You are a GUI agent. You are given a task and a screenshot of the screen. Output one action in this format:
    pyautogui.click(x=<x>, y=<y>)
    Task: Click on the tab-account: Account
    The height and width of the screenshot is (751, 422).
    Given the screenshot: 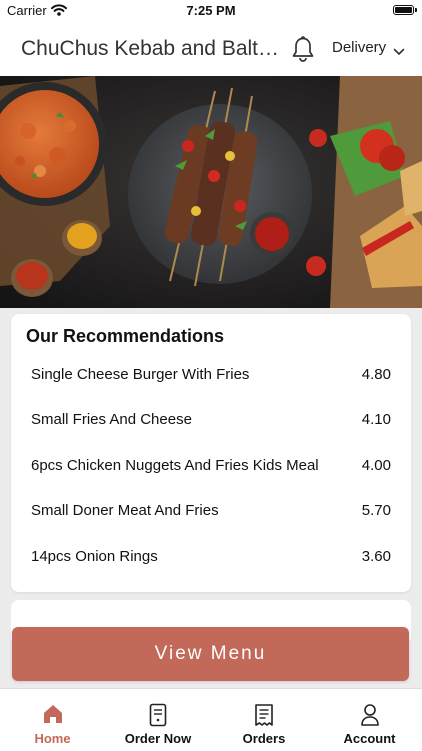 What is the action you would take?
    pyautogui.click(x=369, y=720)
    